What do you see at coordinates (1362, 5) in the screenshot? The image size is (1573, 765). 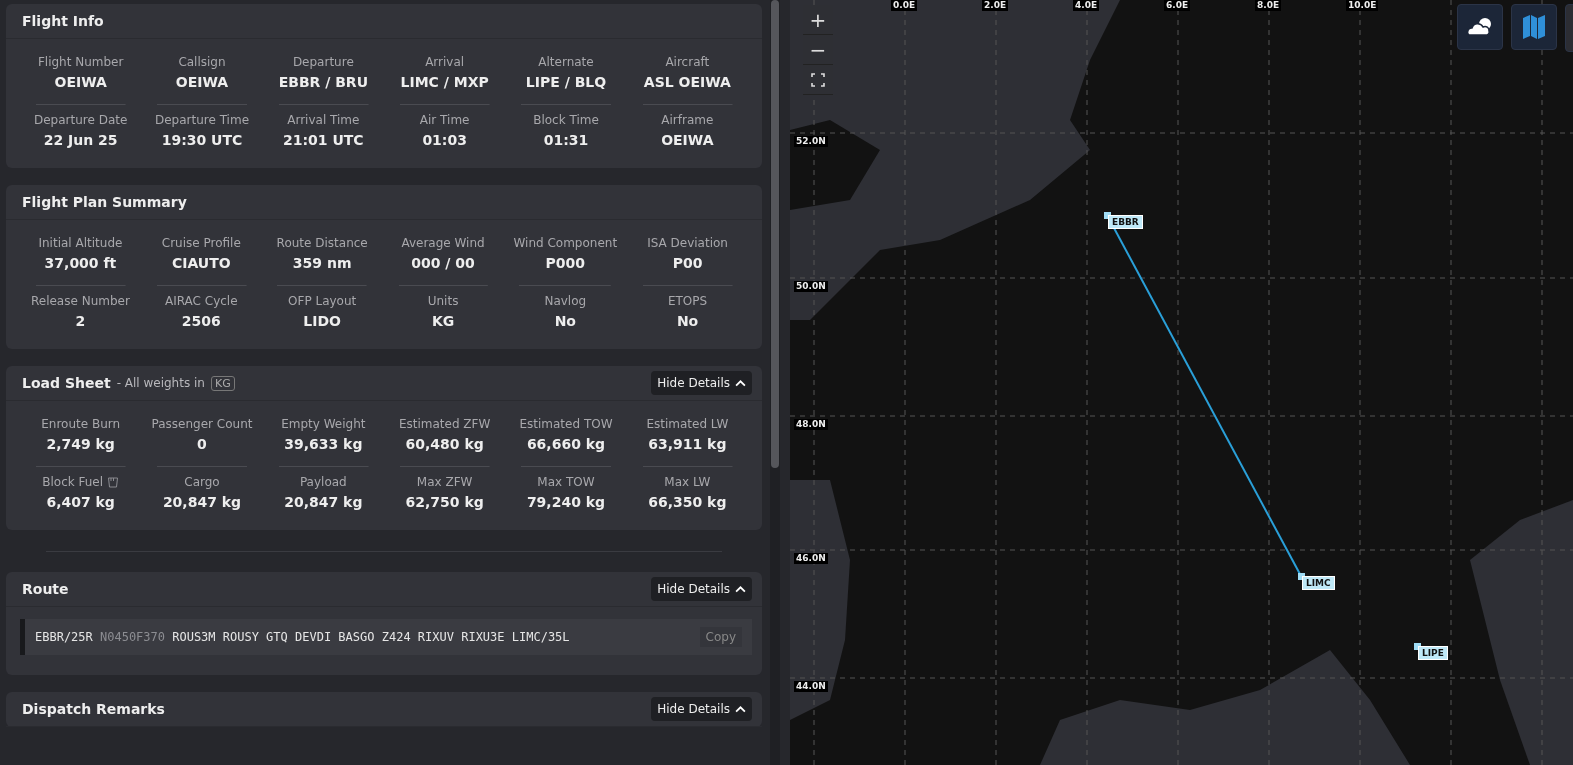 I see `longitude-label: 10.0E` at bounding box center [1362, 5].